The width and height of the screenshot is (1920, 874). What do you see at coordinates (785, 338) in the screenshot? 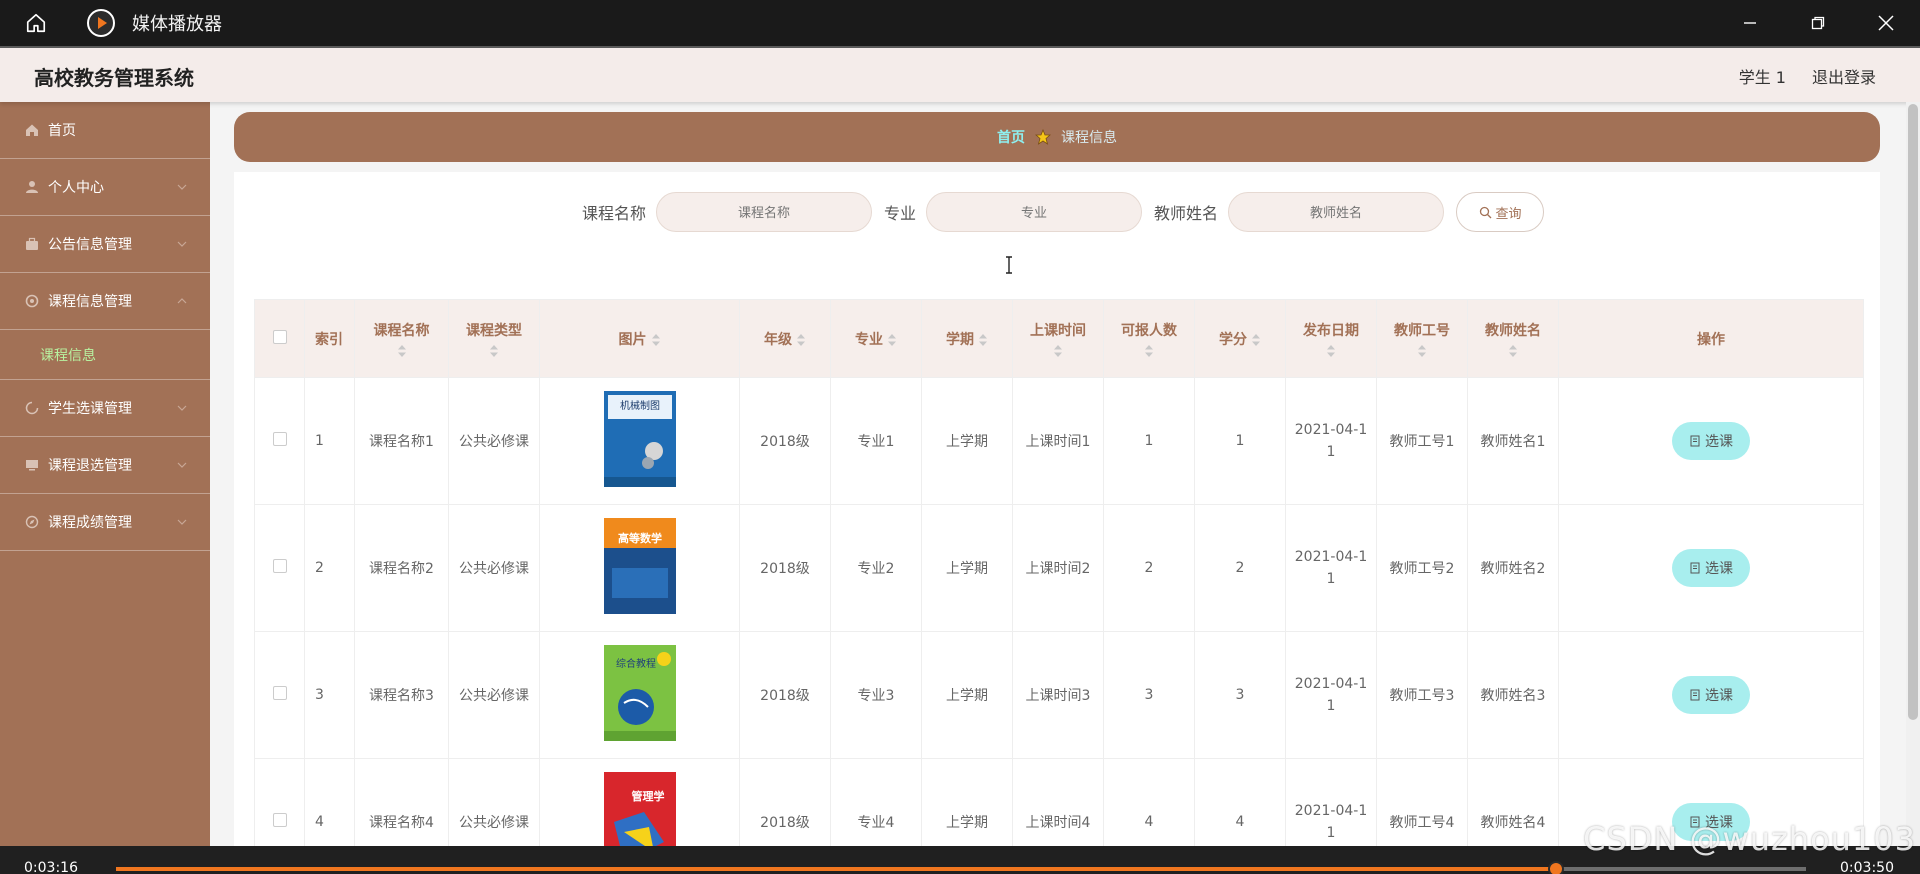
I see `column-header-grade: 年级` at bounding box center [785, 338].